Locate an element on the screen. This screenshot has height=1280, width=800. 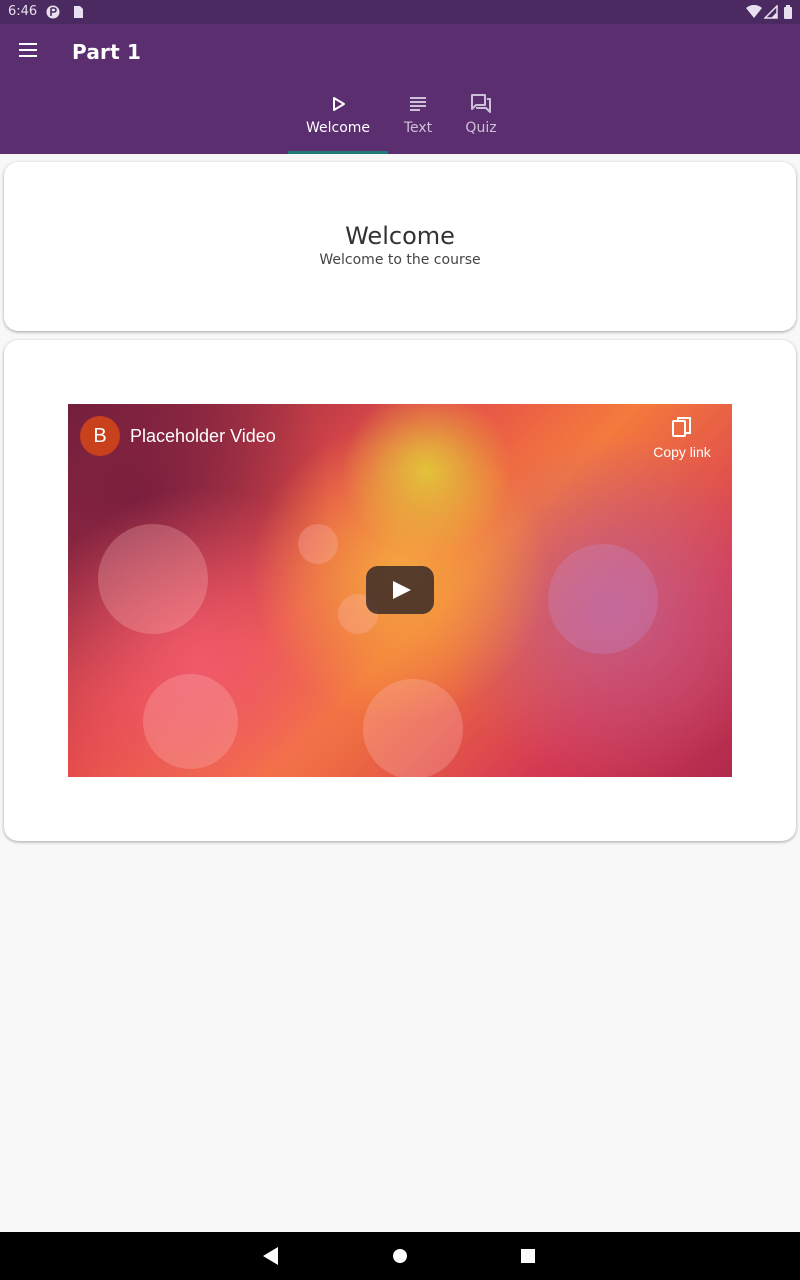
battery-icon is located at coordinates (790, 12).